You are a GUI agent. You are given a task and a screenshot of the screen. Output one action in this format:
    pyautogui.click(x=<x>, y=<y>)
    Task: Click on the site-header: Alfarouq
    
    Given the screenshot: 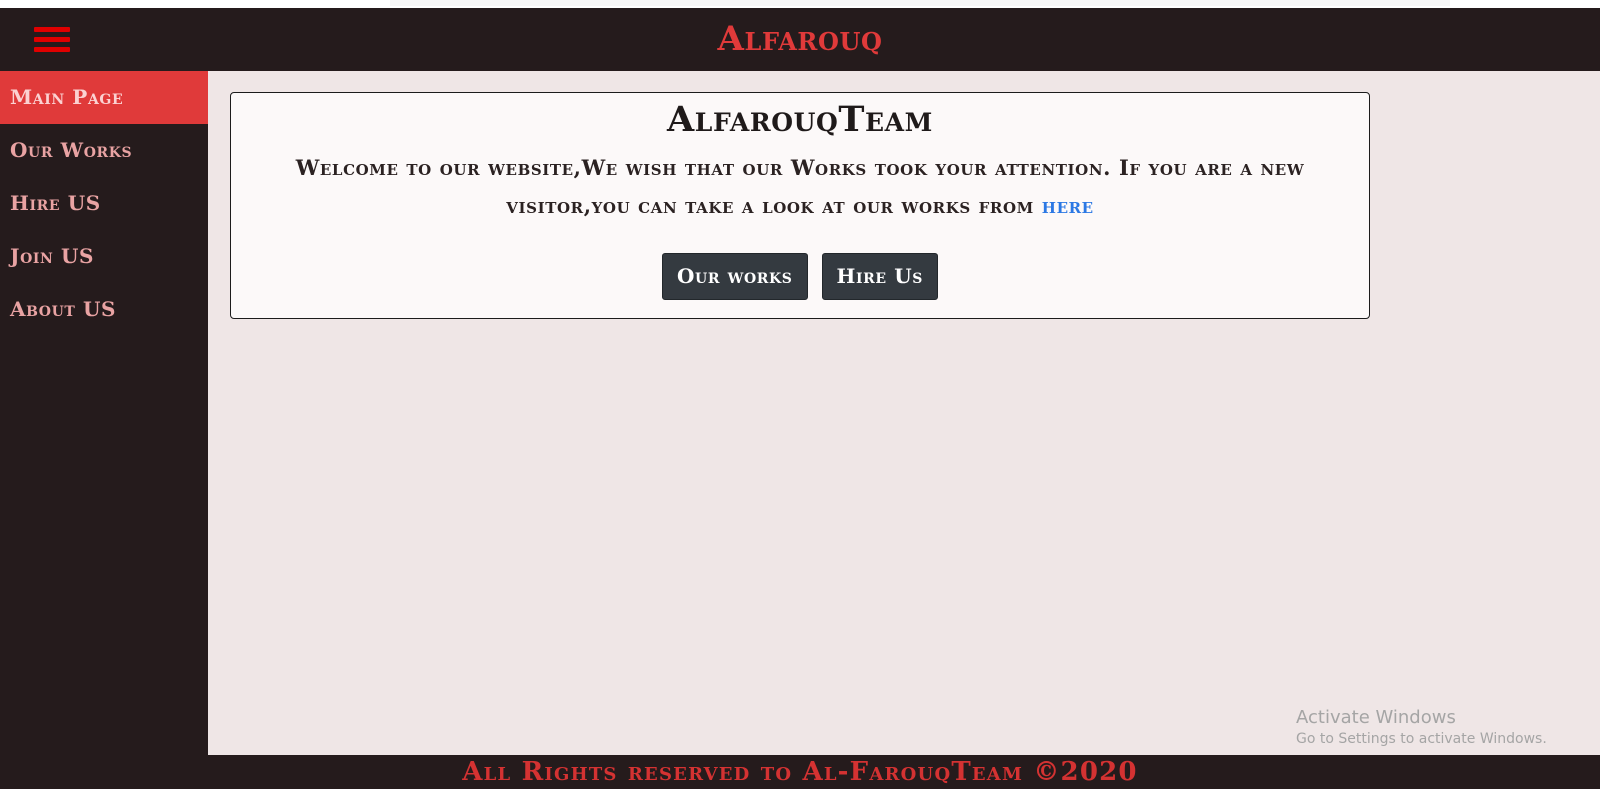 What is the action you would take?
    pyautogui.click(x=800, y=39)
    